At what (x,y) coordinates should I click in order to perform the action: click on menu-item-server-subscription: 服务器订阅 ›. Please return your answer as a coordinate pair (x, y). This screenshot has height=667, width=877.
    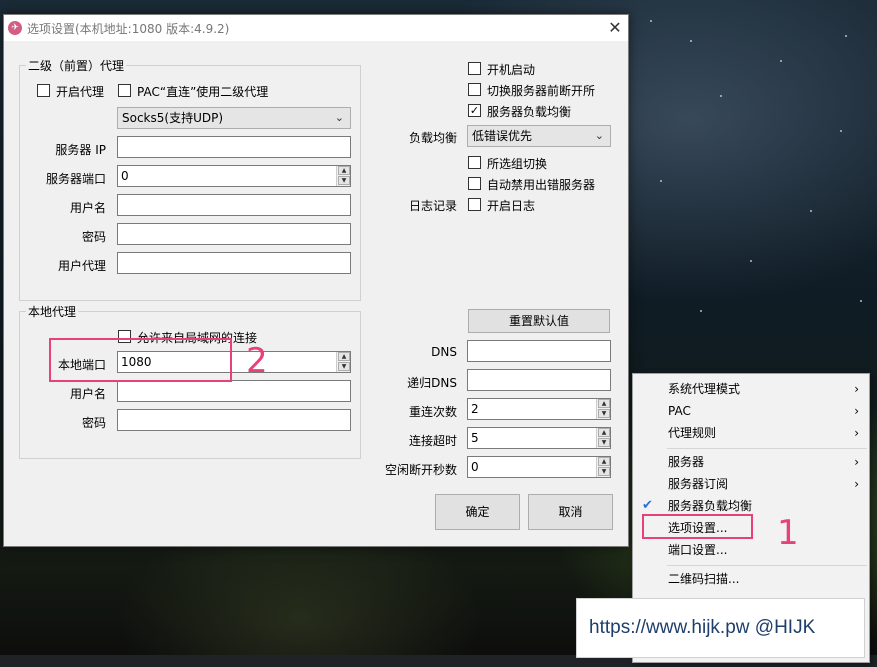
    Looking at the image, I should click on (751, 484).